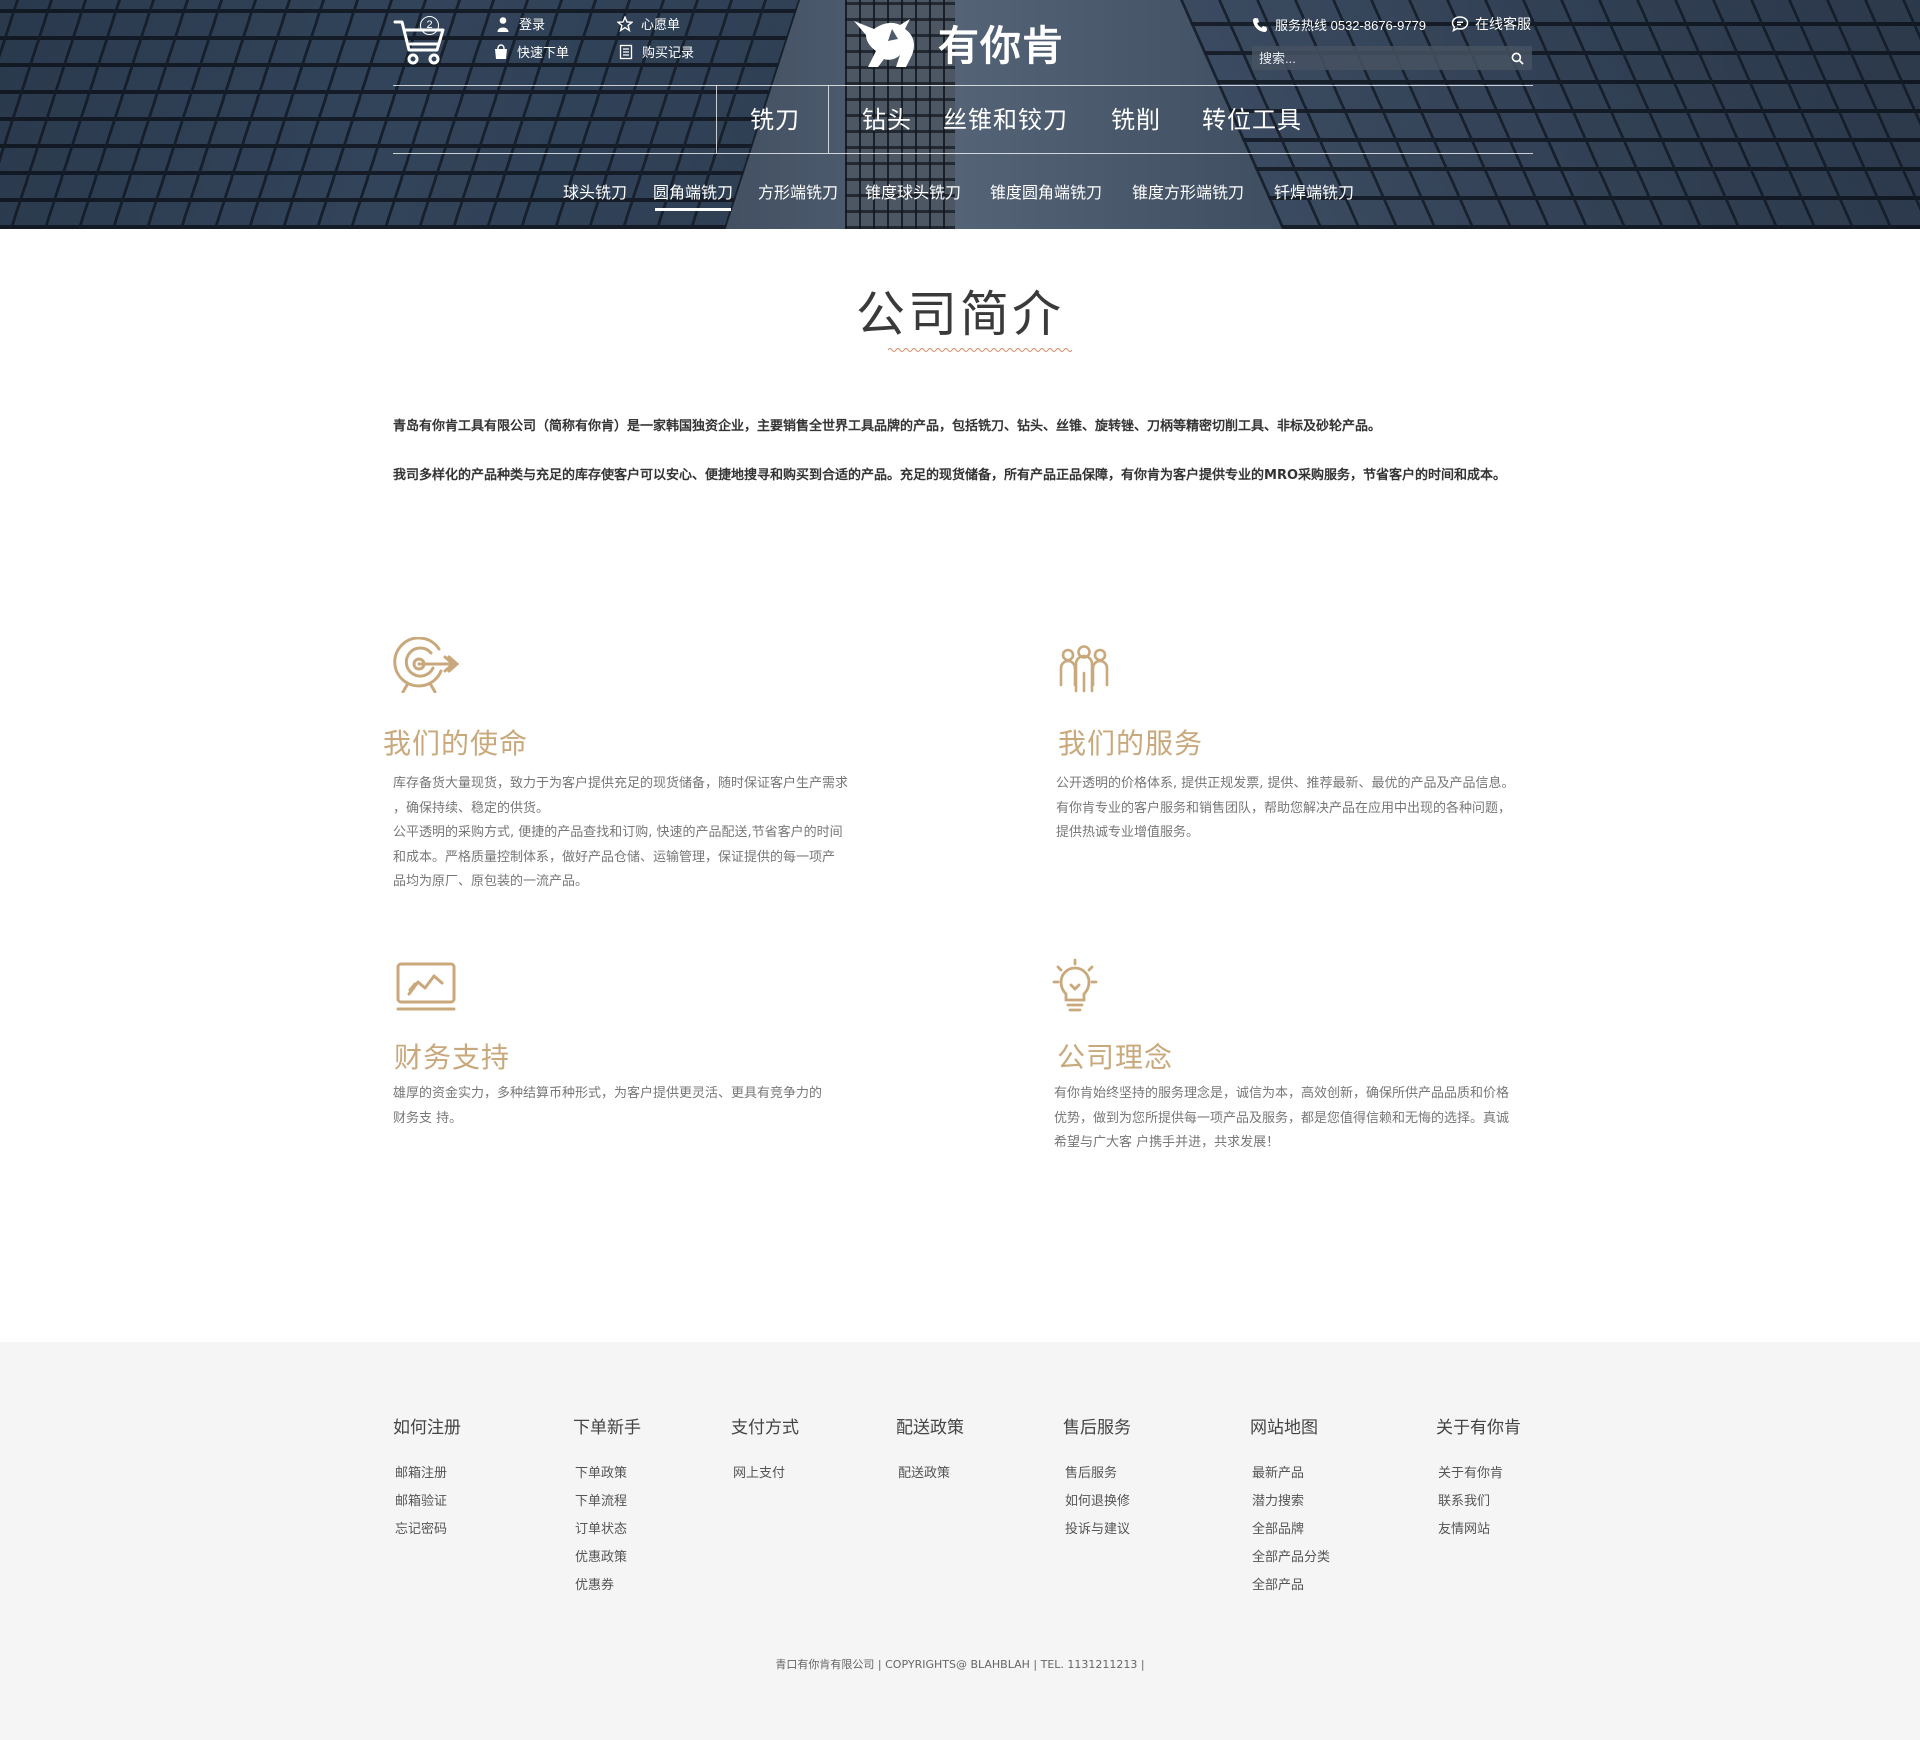 This screenshot has width=1920, height=1740. I want to click on login-label: 登录, so click(532, 24).